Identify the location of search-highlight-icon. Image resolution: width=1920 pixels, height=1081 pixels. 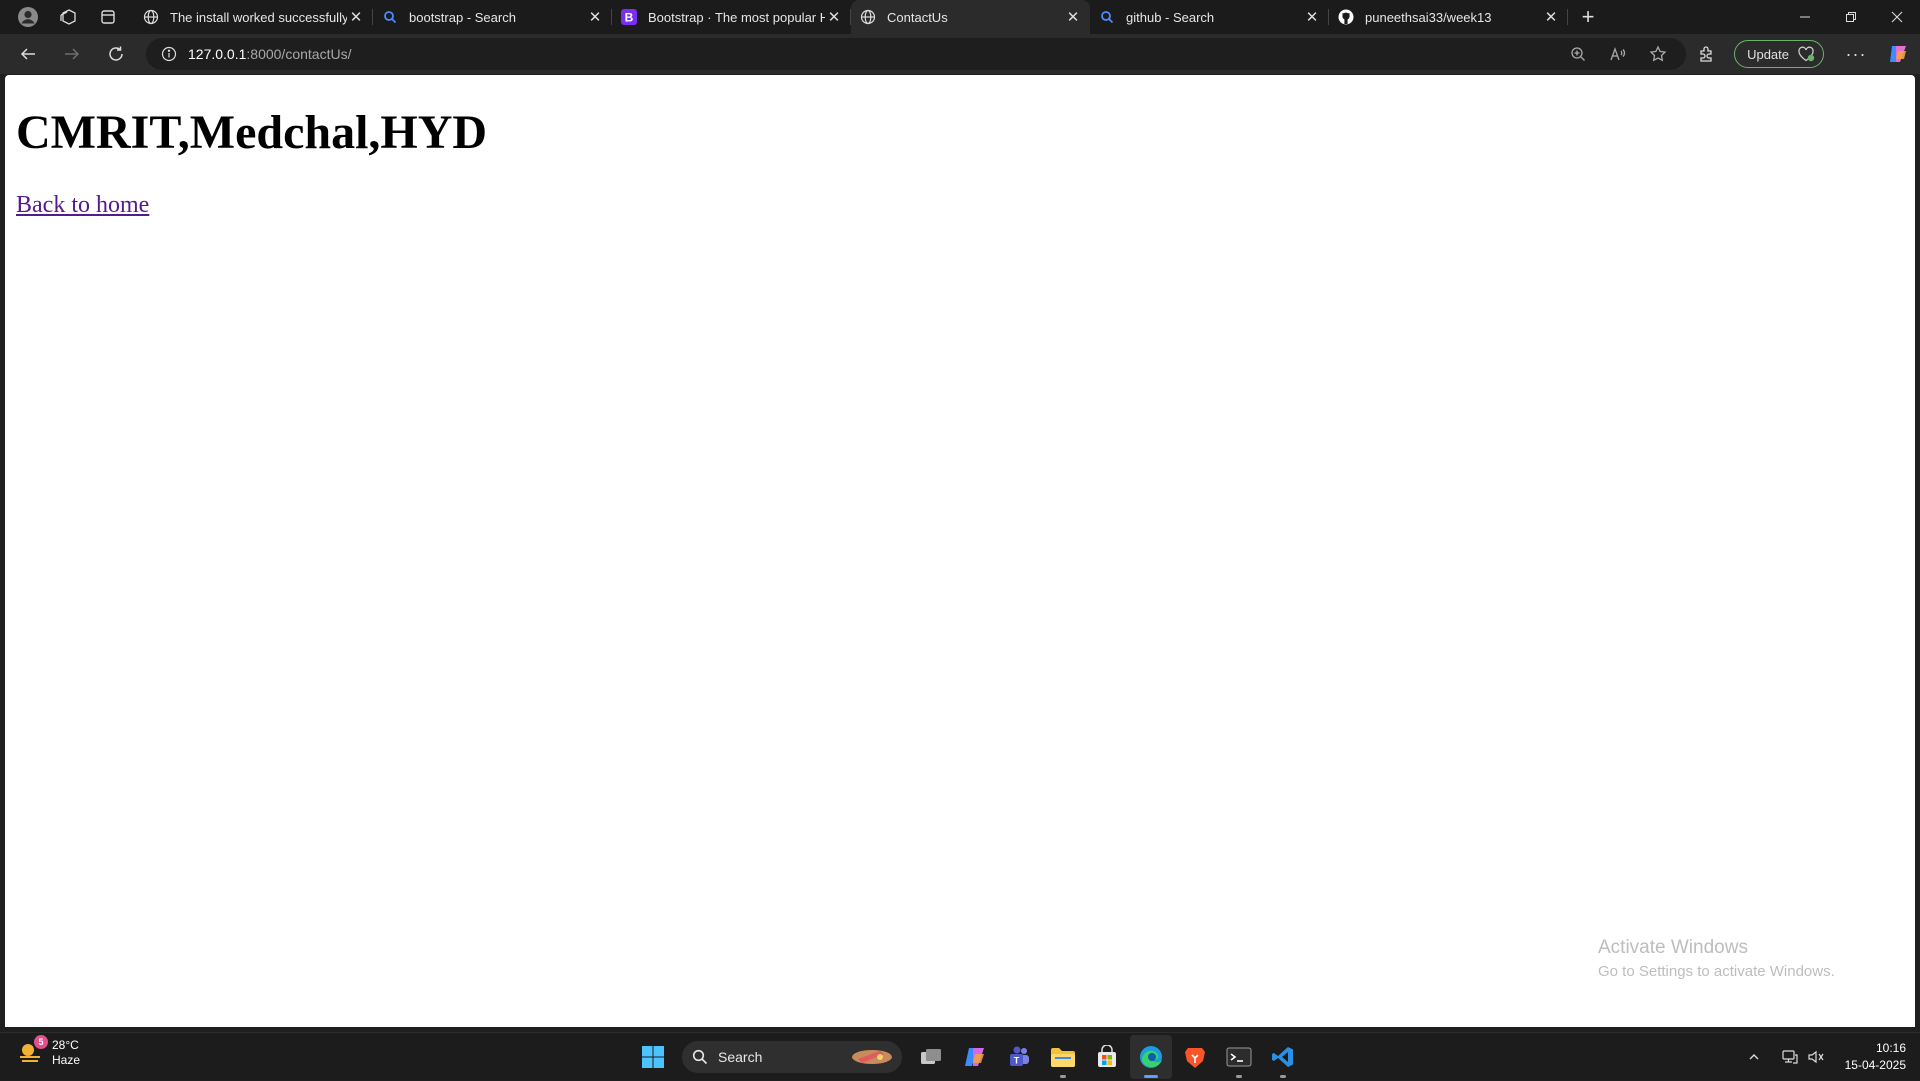
(872, 1057).